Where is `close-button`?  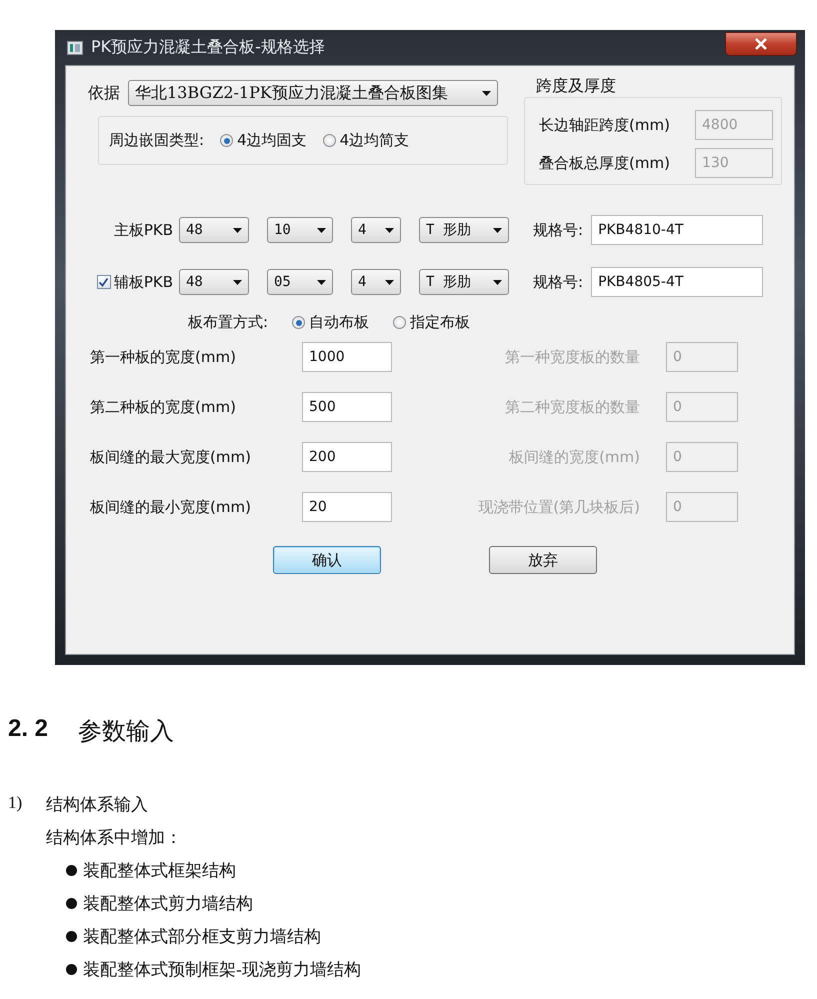 close-button is located at coordinates (761, 44).